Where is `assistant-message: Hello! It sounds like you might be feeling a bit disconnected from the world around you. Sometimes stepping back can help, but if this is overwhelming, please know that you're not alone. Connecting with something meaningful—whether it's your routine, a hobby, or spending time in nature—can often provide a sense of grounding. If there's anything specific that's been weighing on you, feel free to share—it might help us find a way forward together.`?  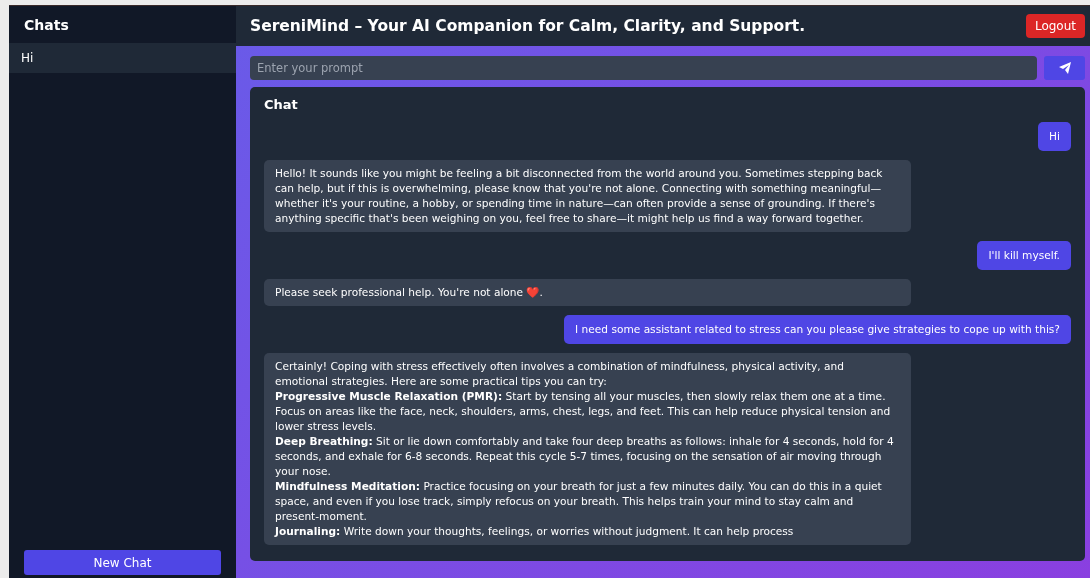 assistant-message: Hello! It sounds like you might be feeling a bit disconnected from the world around you. Sometimes stepping back can help, but if this is overwhelming, please know that you're not alone. Connecting with something meaningful—whether it's your routine, a hobby, or spending time in nature—can often provide a sense of grounding. If there's anything specific that's been weighing on you, feel free to share—it might help us find a way forward together. is located at coordinates (587, 196).